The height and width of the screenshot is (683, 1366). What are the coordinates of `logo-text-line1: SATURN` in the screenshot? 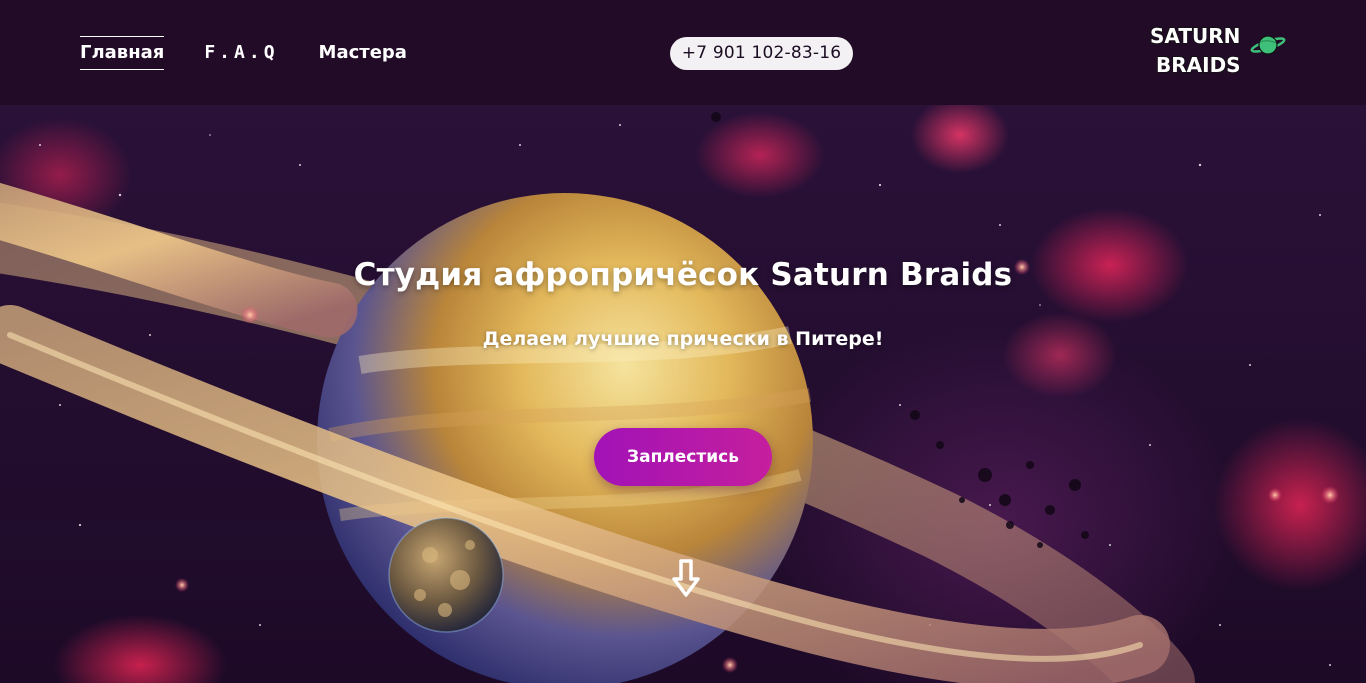 It's located at (1195, 36).